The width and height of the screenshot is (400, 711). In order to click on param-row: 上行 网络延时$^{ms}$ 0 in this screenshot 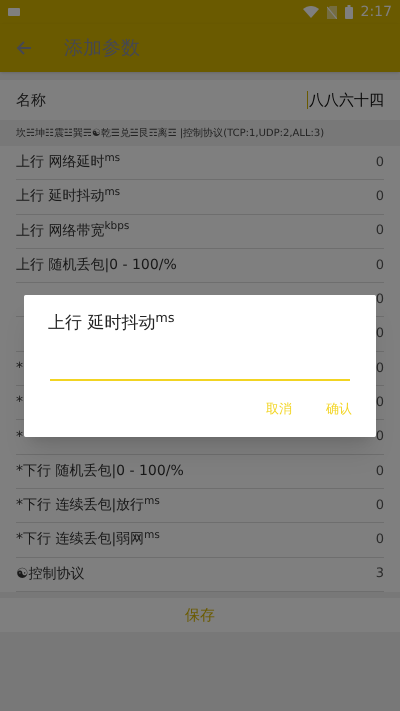, I will do `click(200, 163)`.